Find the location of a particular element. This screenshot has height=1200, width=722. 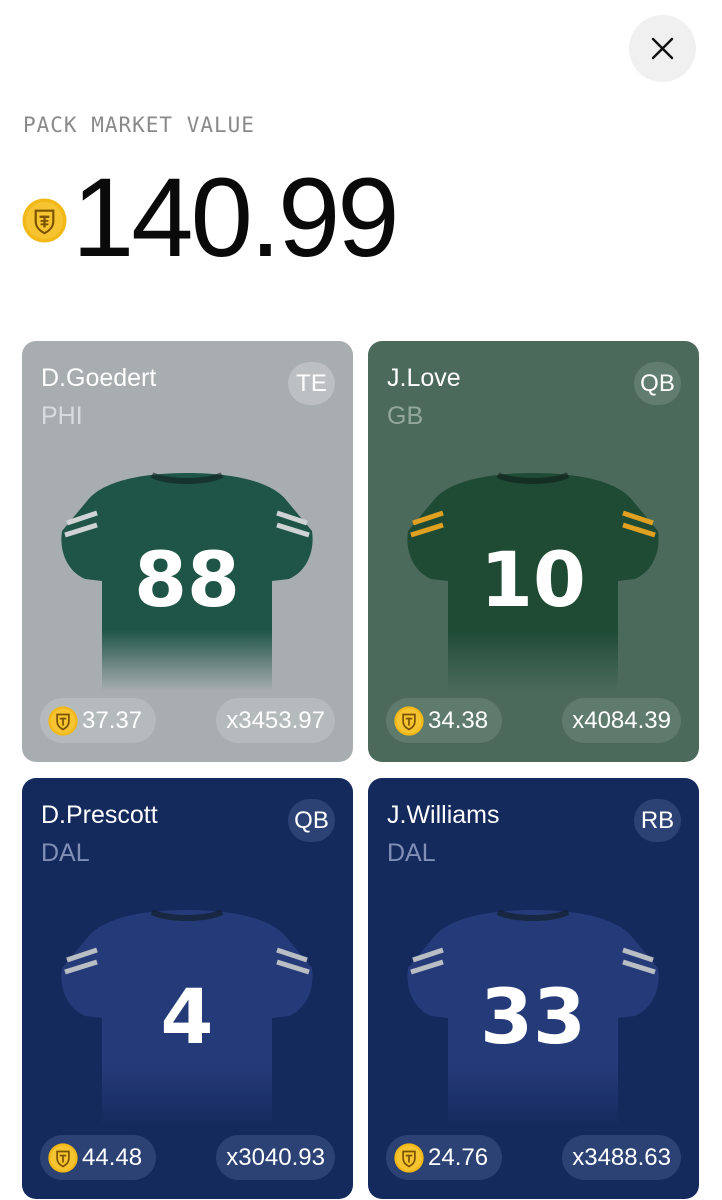

card-price: 37.37 is located at coordinates (112, 720).